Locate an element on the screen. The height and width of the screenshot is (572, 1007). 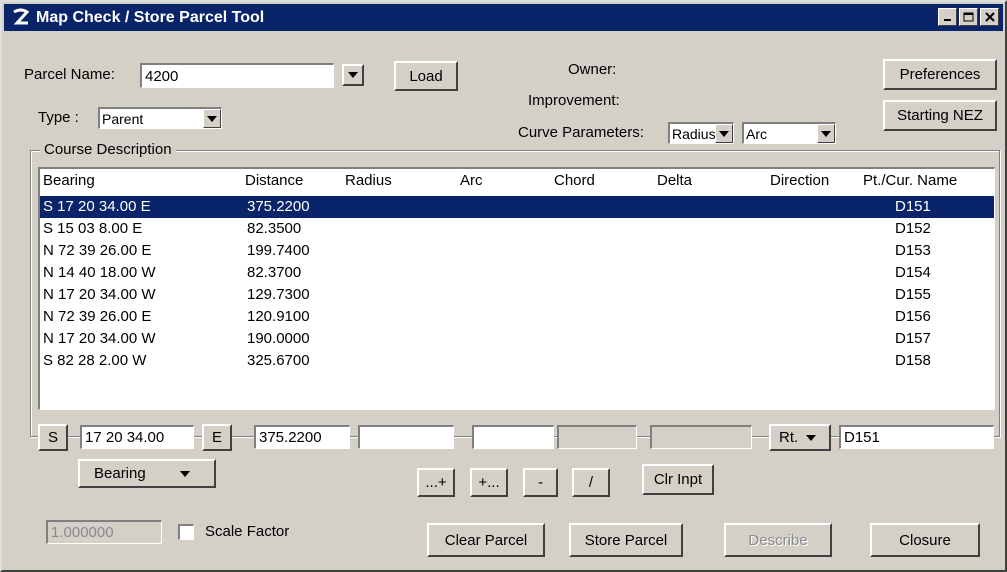
bearing-mode-select: Bearing is located at coordinates (147, 473).